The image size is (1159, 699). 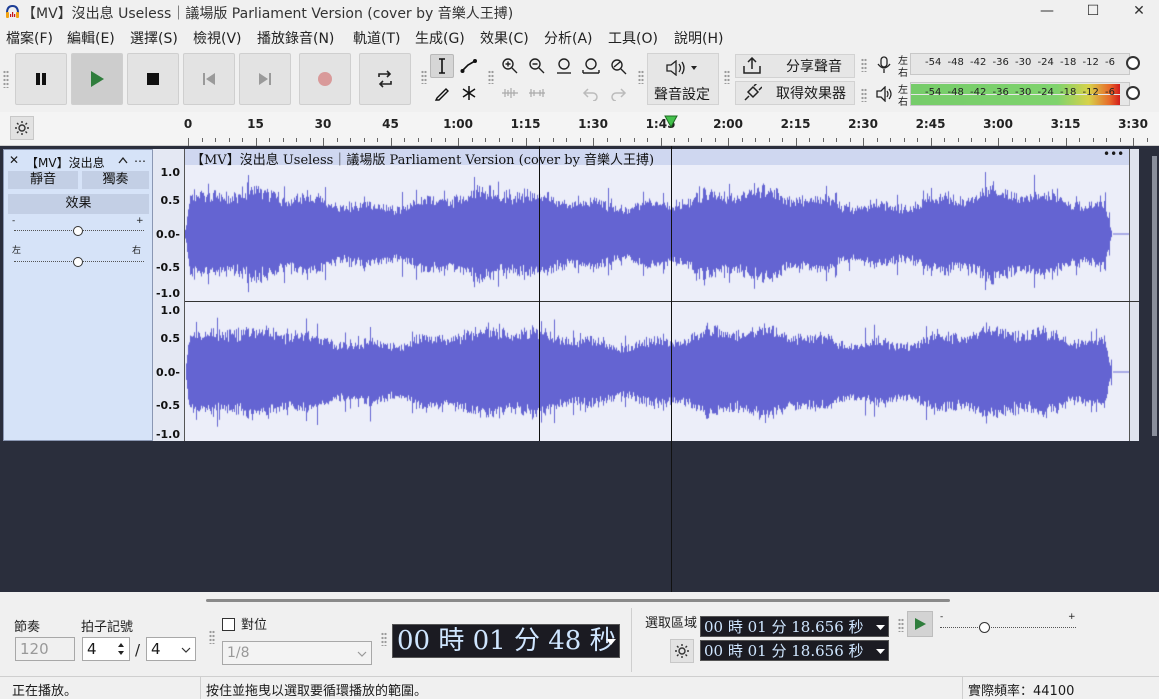 What do you see at coordinates (682, 651) in the screenshot?
I see `selection-options-button` at bounding box center [682, 651].